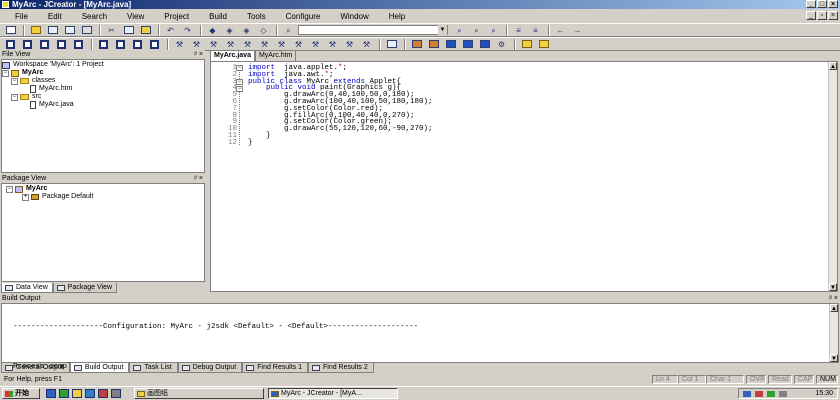 This screenshot has height=400, width=840. Describe the element at coordinates (134, 16) in the screenshot. I see `menu-view: View` at that location.